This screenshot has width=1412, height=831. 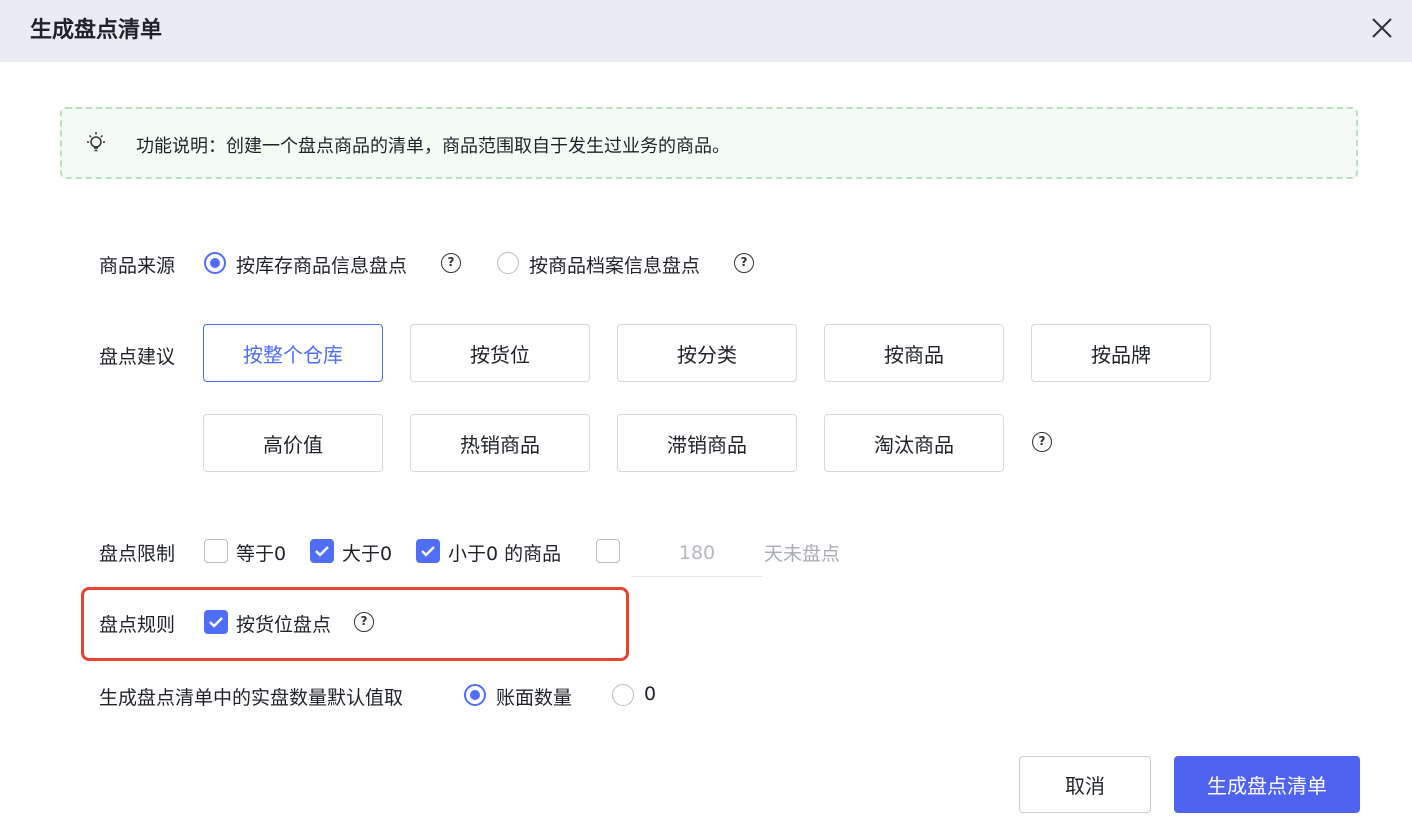 I want to click on dialog-header: 生成盘点清单, so click(x=706, y=31).